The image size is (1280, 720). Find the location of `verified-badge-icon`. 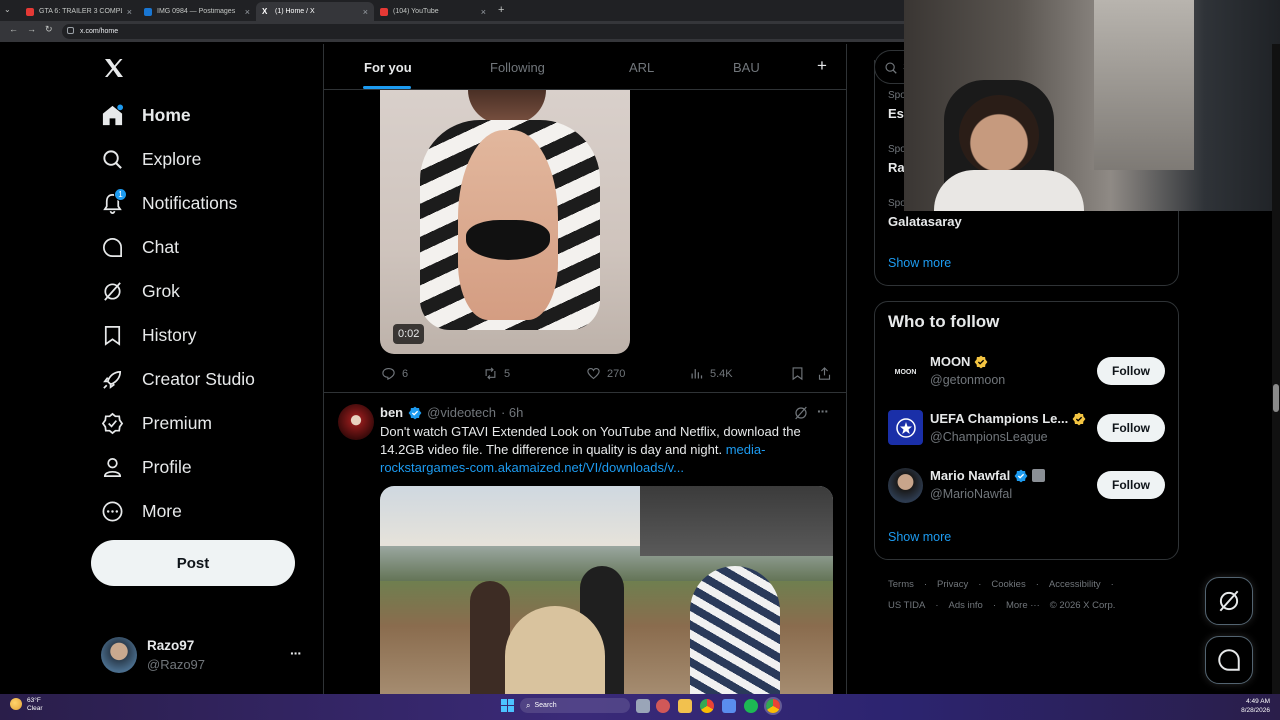

verified-badge-icon is located at coordinates (1021, 475).